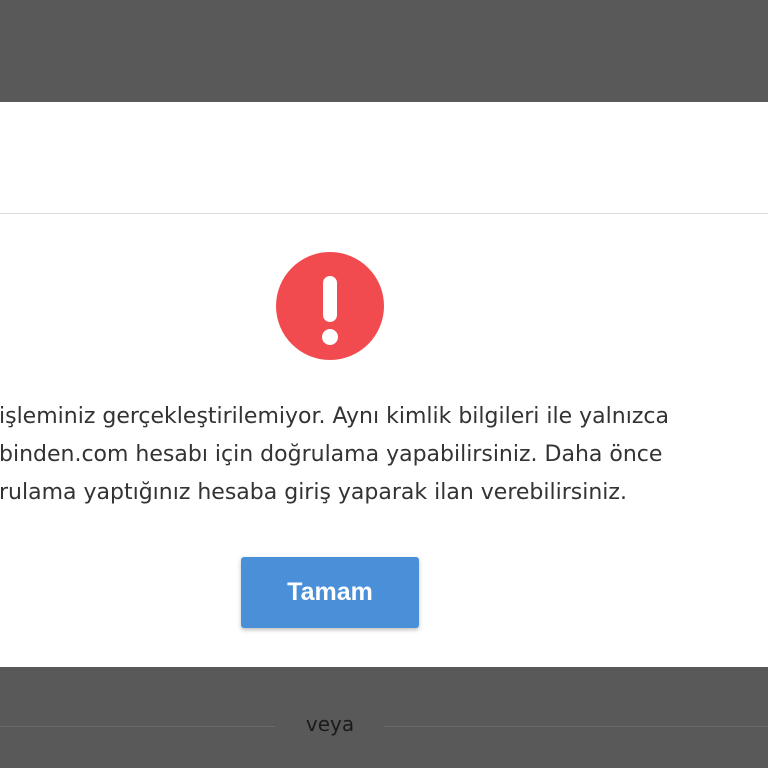 This screenshot has height=768, width=768. What do you see at coordinates (330, 724) in the screenshot?
I see `or-separator-label: veya` at bounding box center [330, 724].